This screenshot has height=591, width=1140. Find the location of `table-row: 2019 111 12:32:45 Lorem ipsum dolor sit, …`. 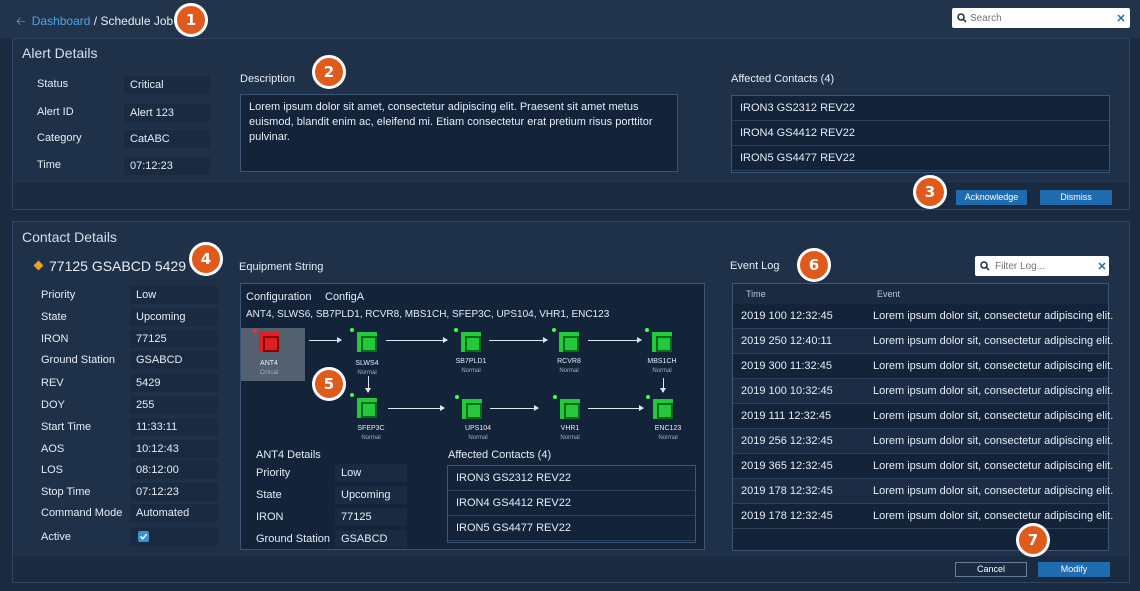

table-row: 2019 111 12:32:45 Lorem ipsum dolor sit, … is located at coordinates (923, 416).